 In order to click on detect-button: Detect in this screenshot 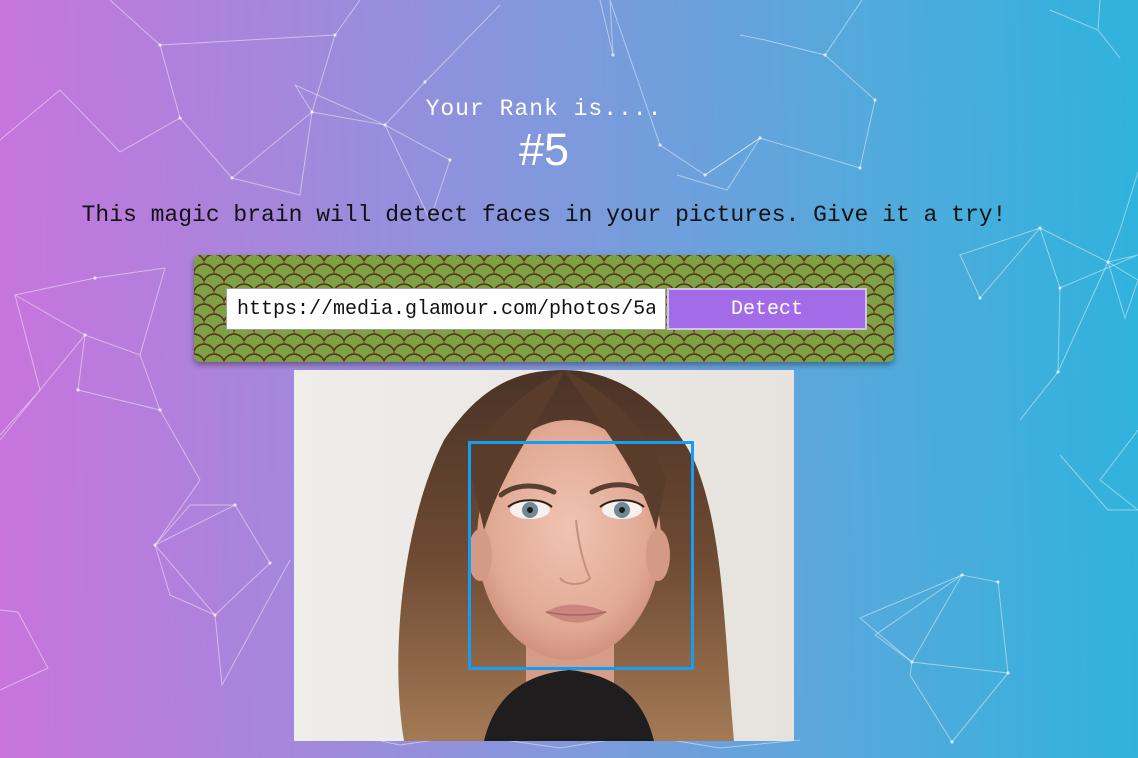, I will do `click(767, 309)`.